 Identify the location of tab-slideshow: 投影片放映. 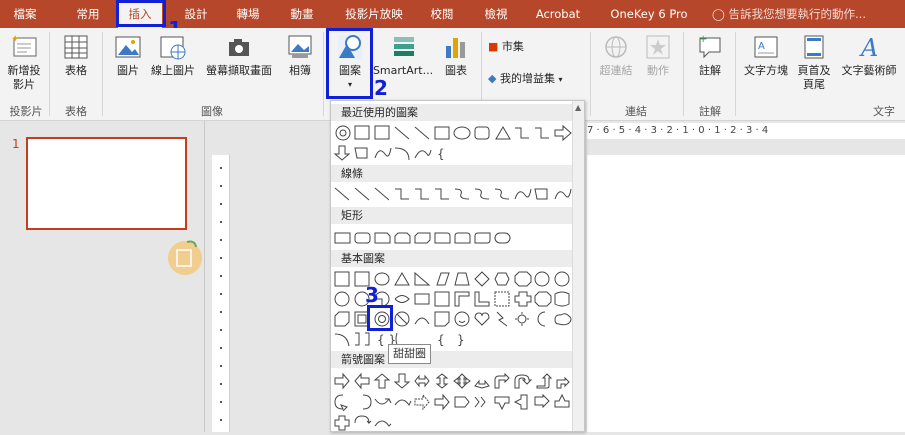
(374, 14).